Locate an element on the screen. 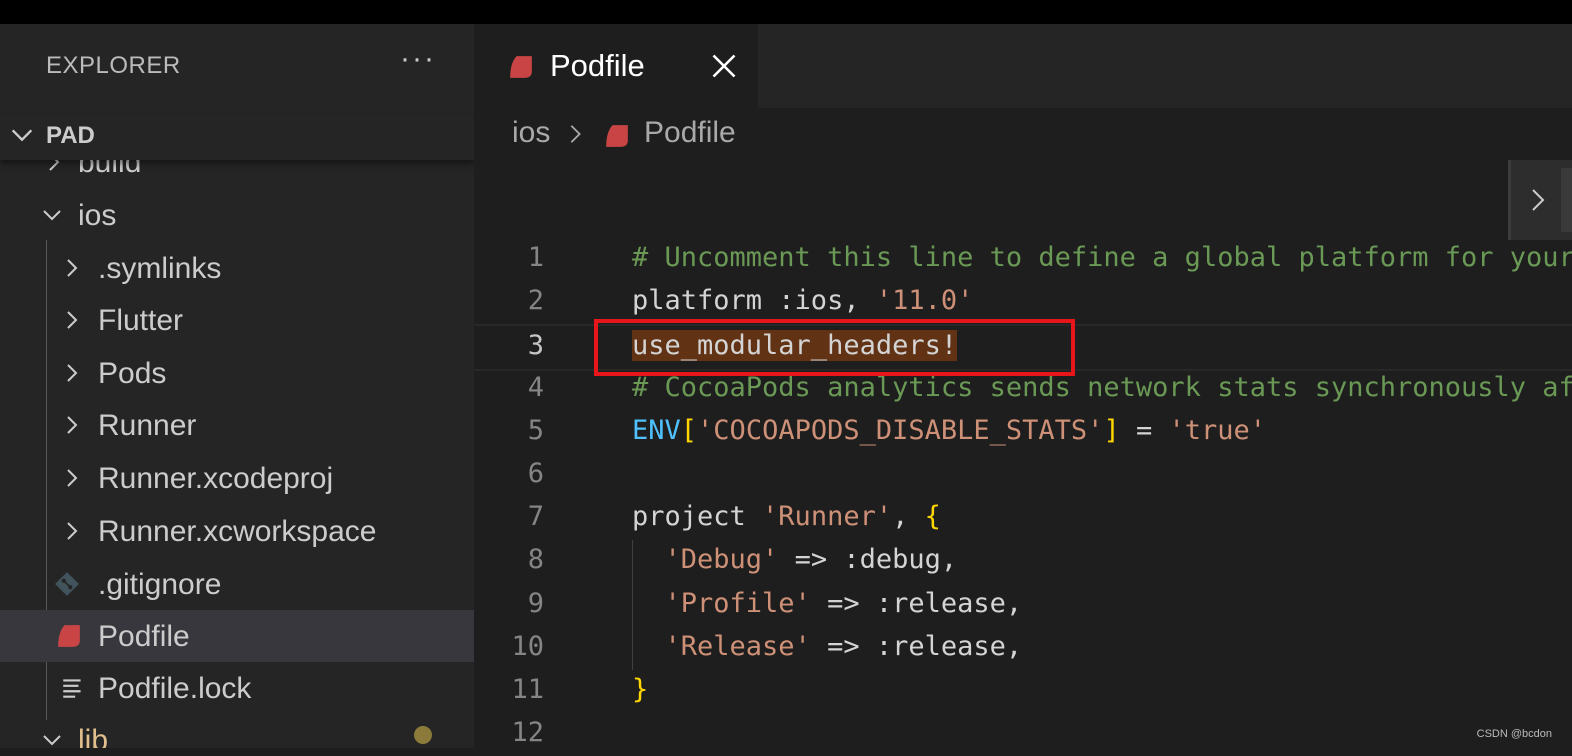  tree-item-label: Runner.xcodeproj is located at coordinates (216, 478).